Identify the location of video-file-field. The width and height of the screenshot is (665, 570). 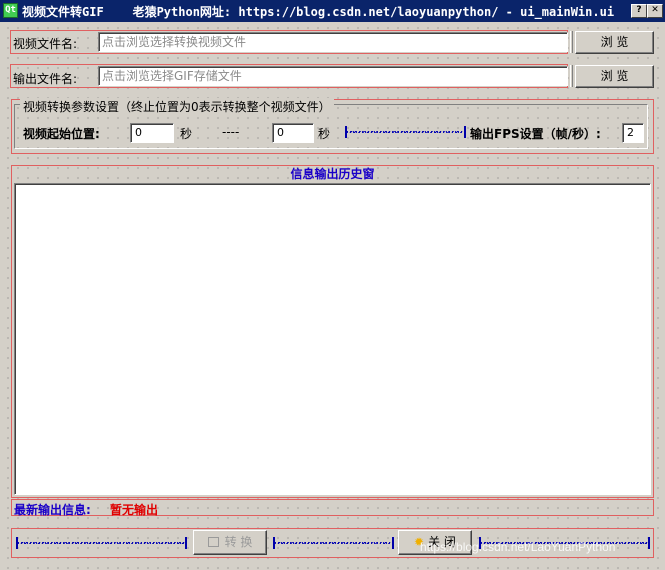
(333, 42).